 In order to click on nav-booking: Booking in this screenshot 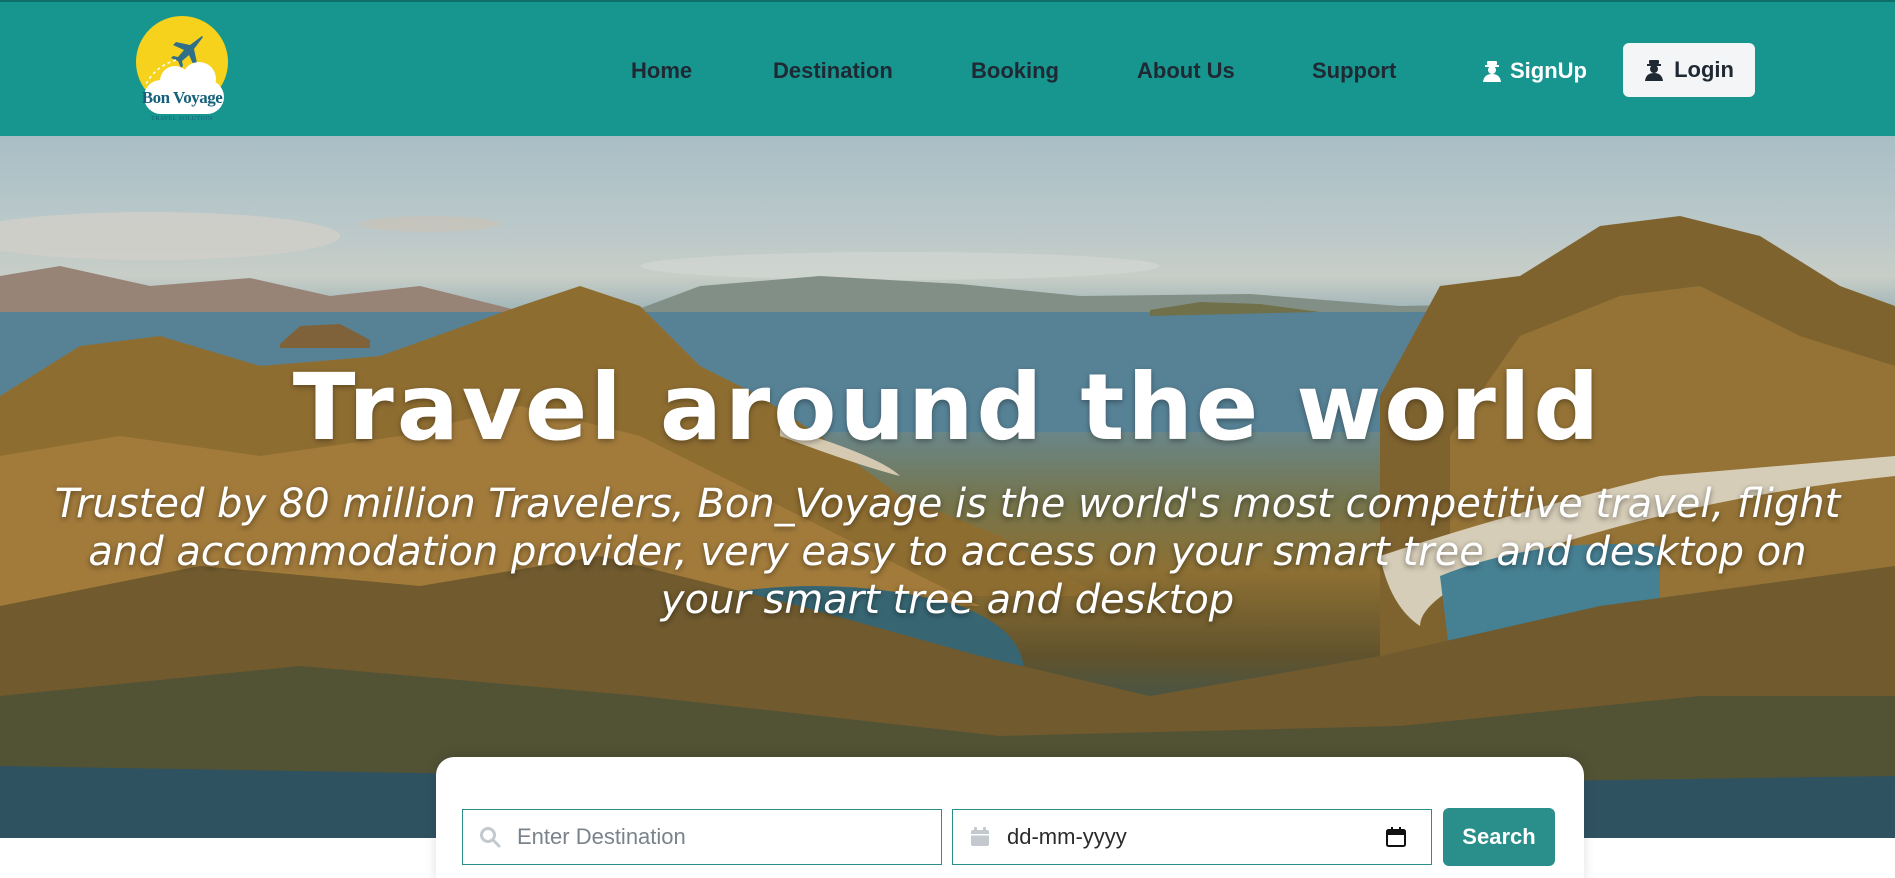, I will do `click(1015, 71)`.